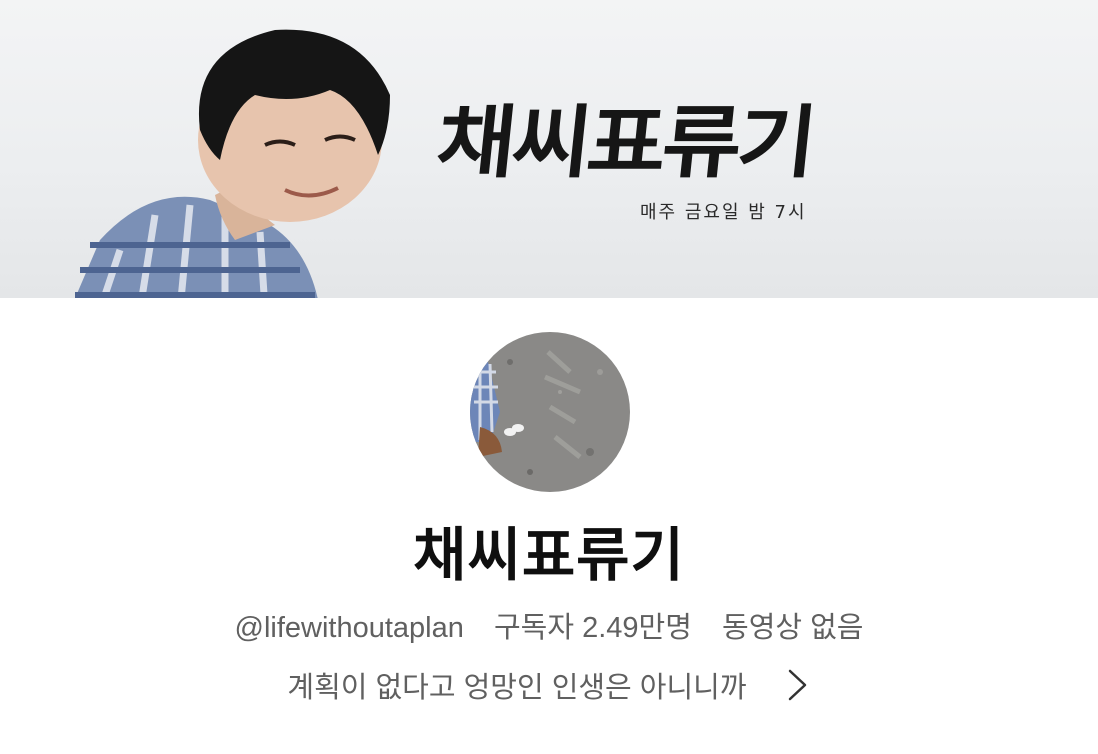 Image resolution: width=1098 pixels, height=754 pixels. What do you see at coordinates (349, 628) in the screenshot?
I see `channel-handle: @lifewithoutaplan` at bounding box center [349, 628].